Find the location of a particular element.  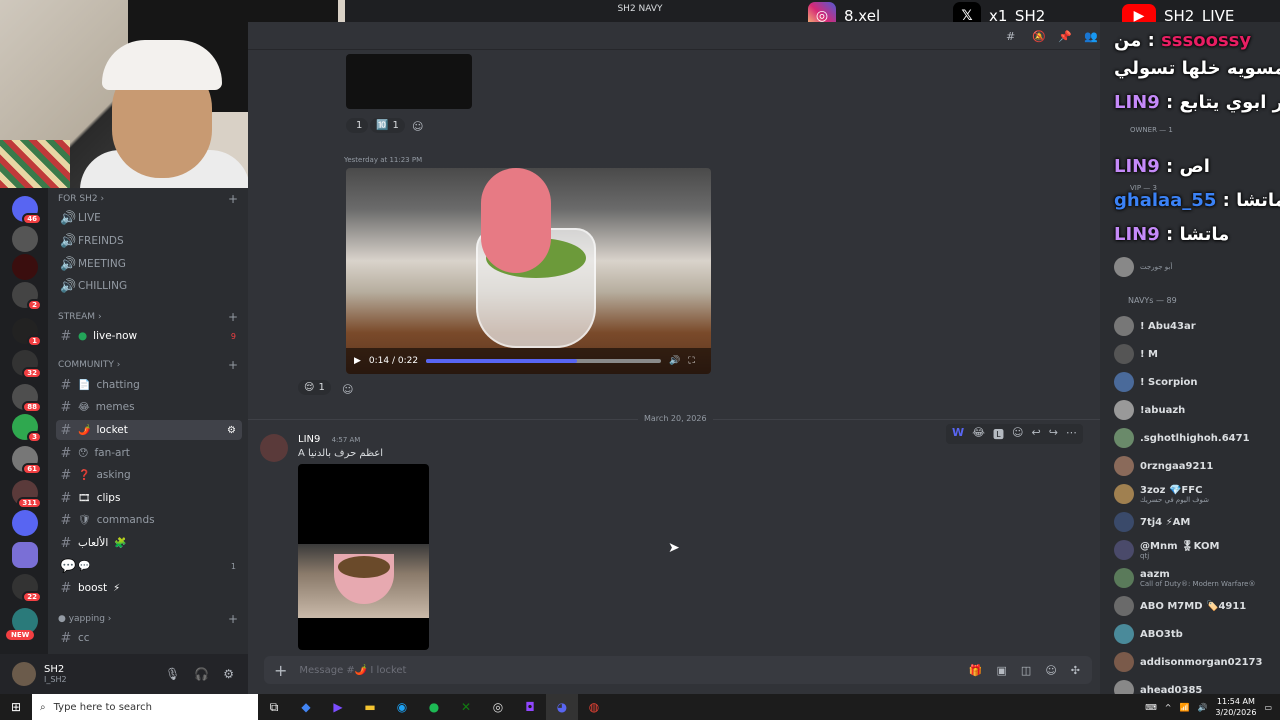

member-item: ! Scorpion is located at coordinates (1194, 382).